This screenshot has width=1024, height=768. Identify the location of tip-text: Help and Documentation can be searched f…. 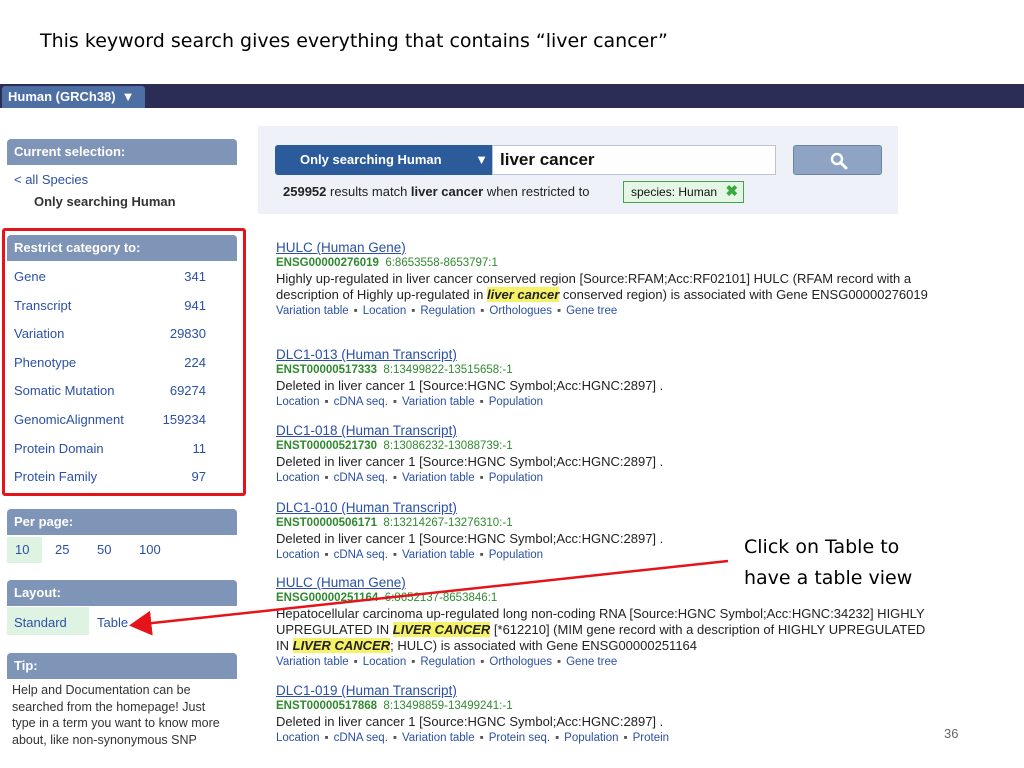
(116, 715).